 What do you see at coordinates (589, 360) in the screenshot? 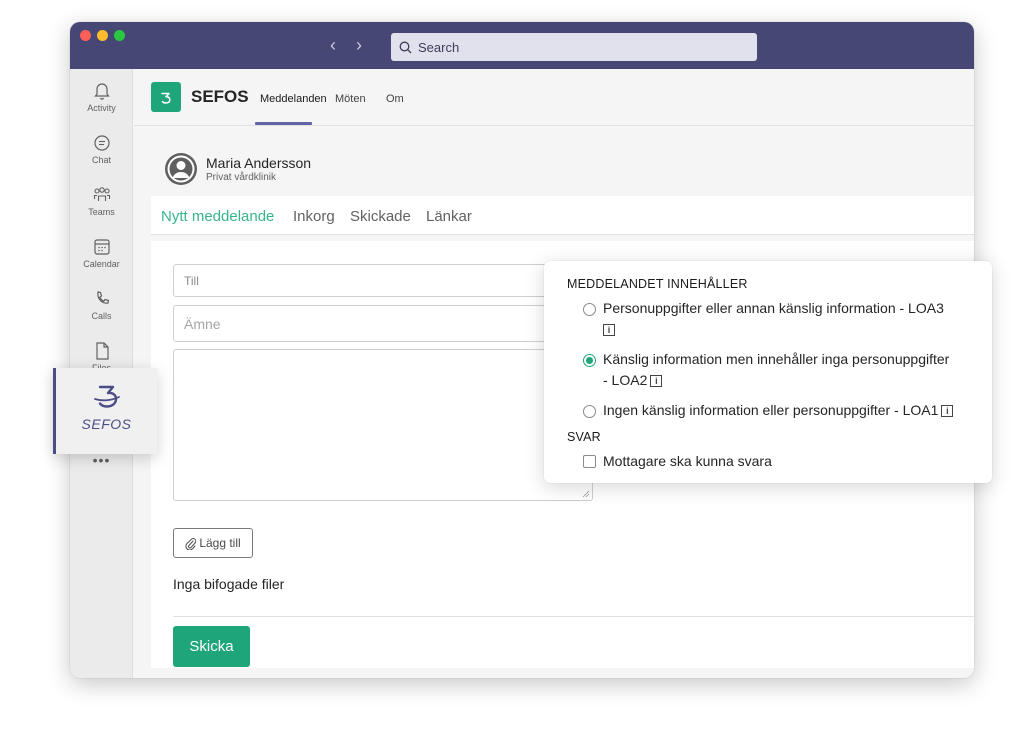
I see `radio-loa2` at bounding box center [589, 360].